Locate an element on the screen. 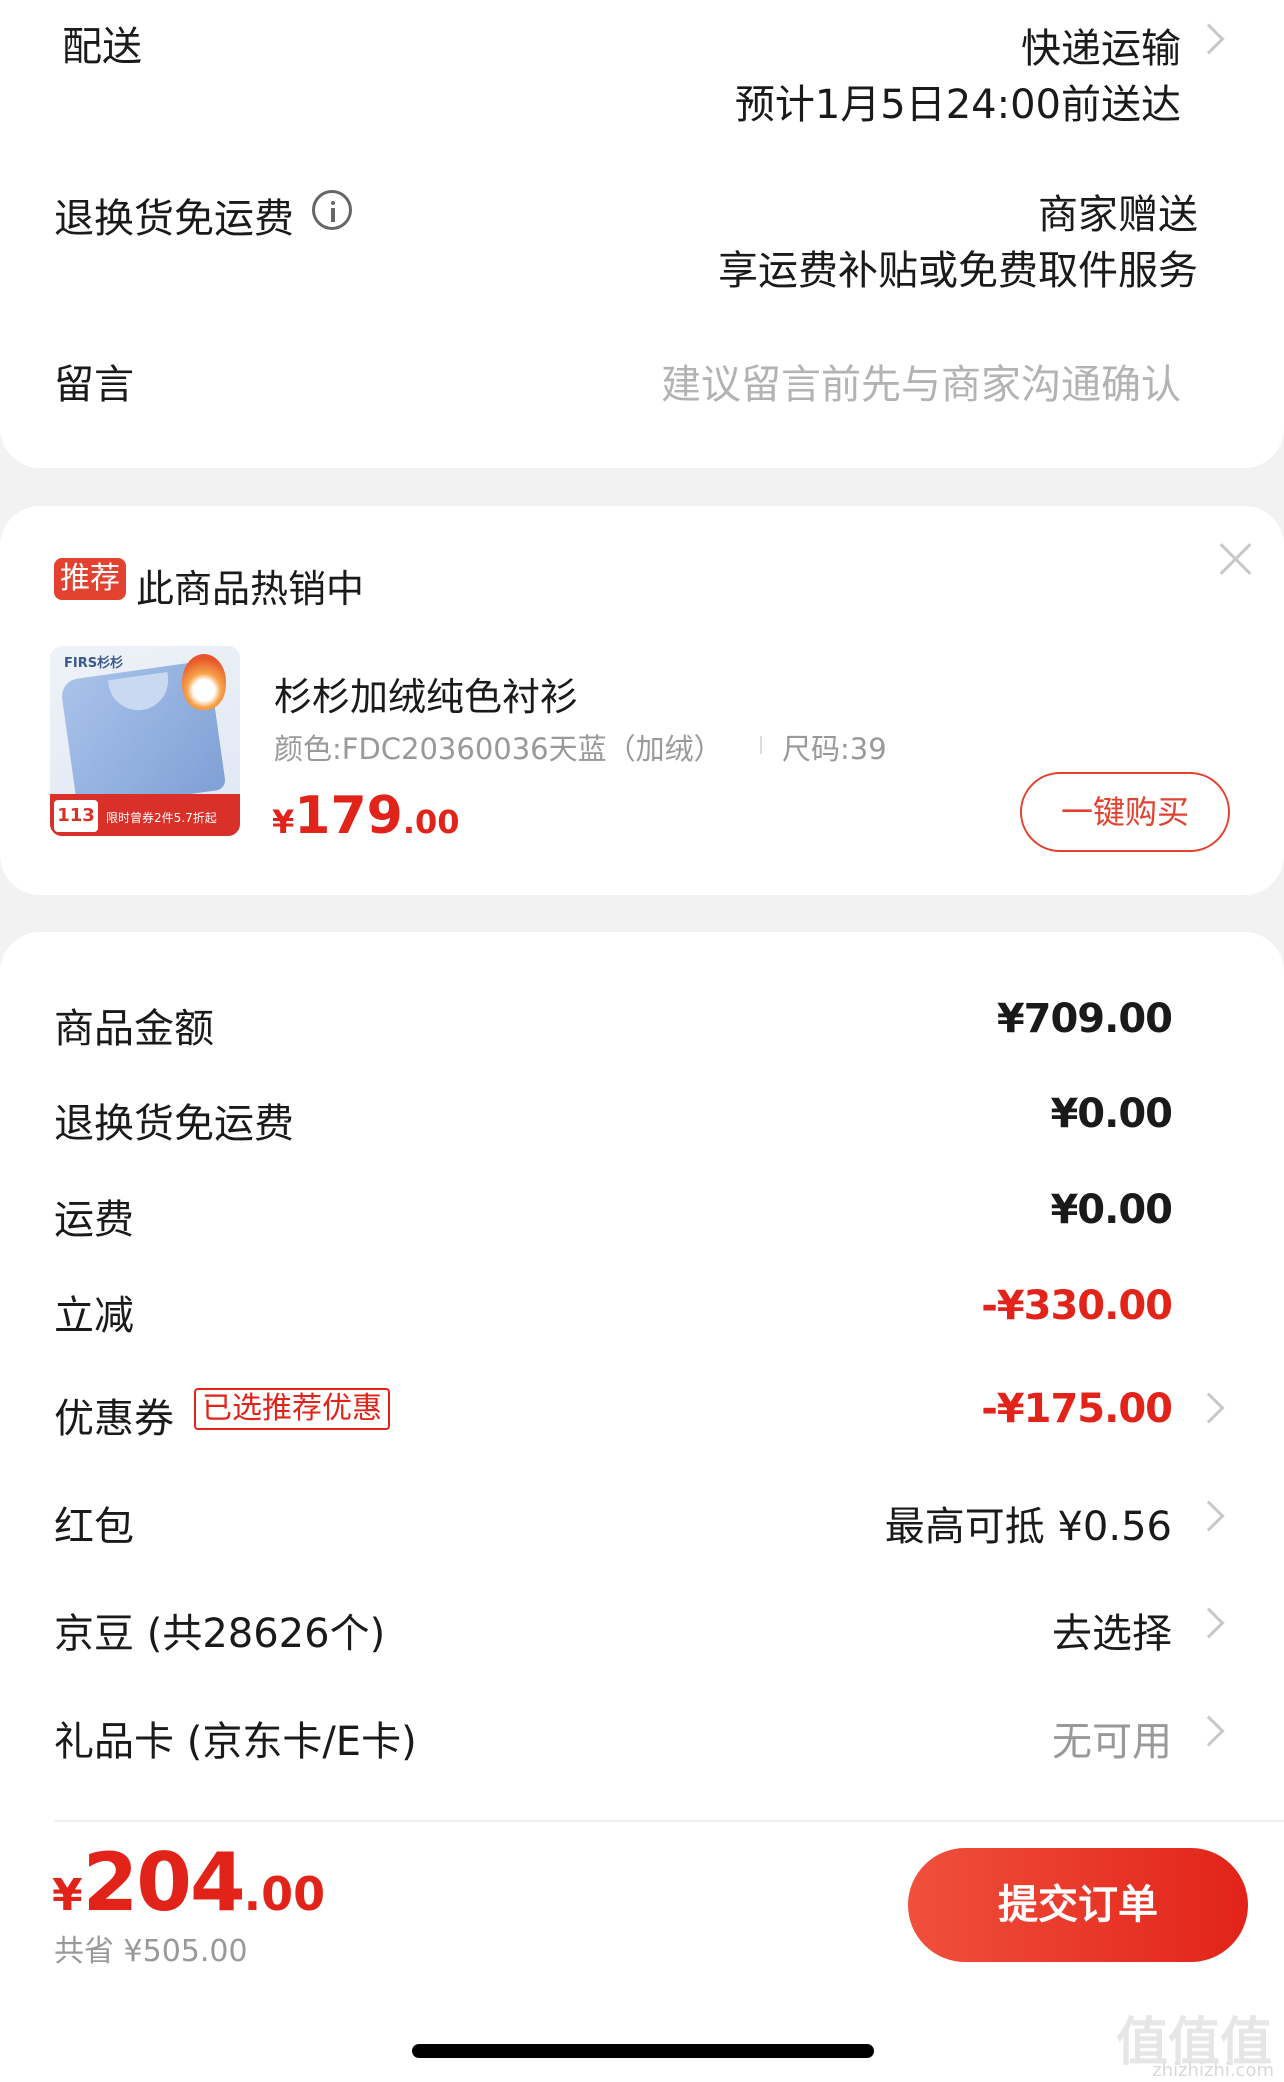  saved-amount: 共省 ¥505.00 is located at coordinates (151, 1951).